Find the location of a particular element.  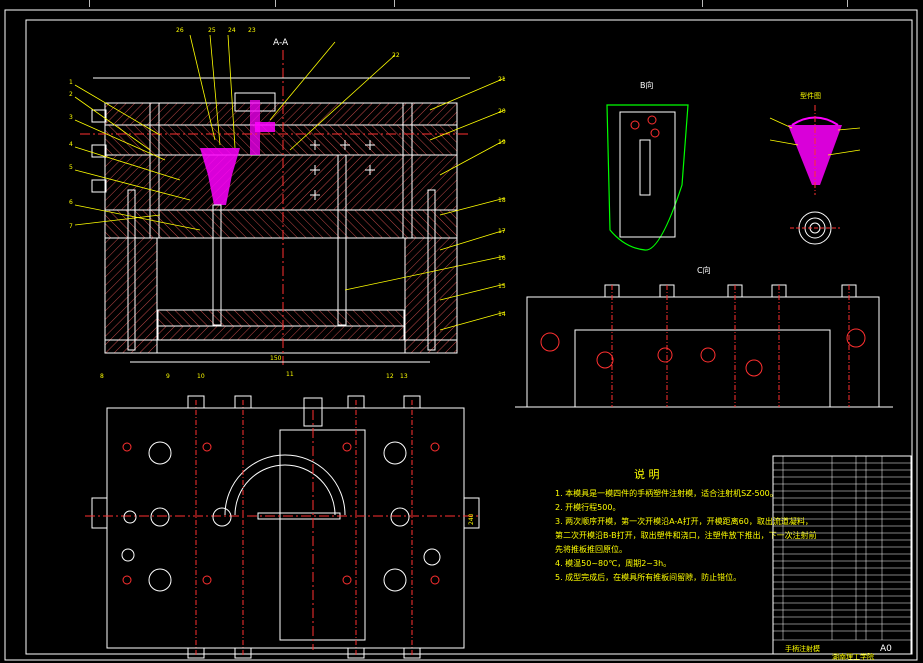

plan-dim-height: 240 is located at coordinates (471, 519).